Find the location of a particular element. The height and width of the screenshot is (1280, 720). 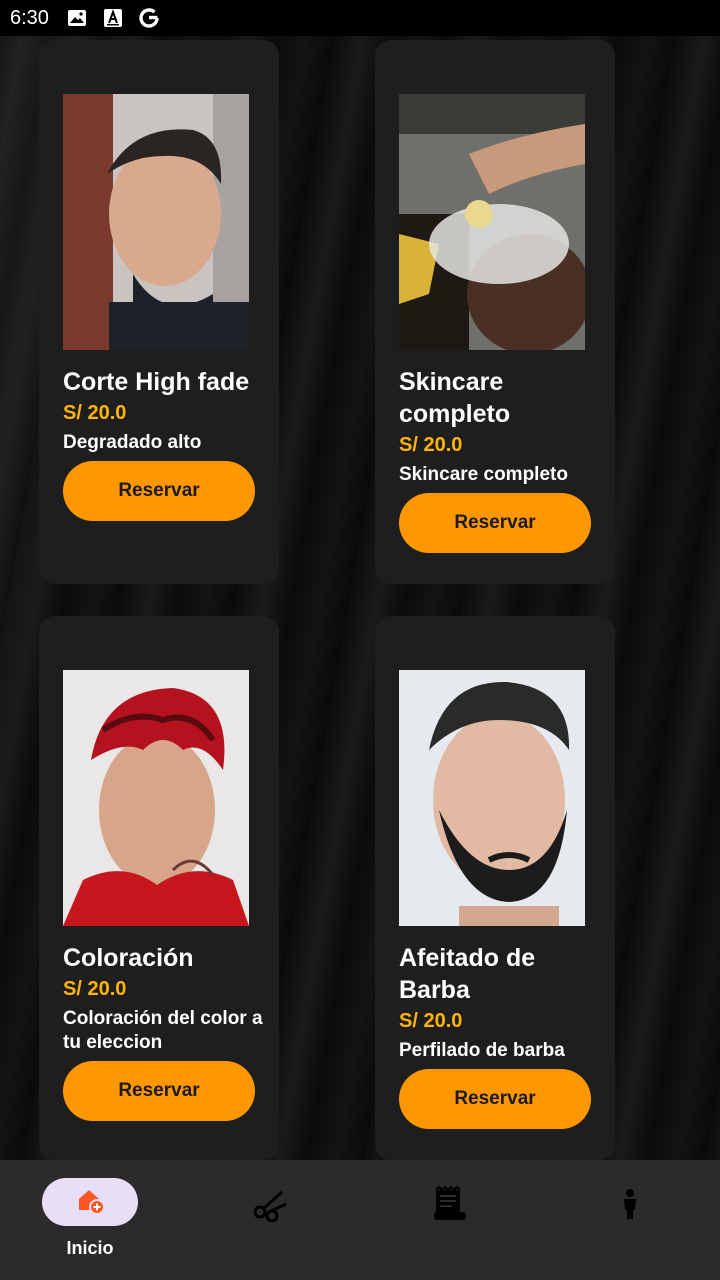

service-description: Perfilado de barba is located at coordinates (482, 1050).